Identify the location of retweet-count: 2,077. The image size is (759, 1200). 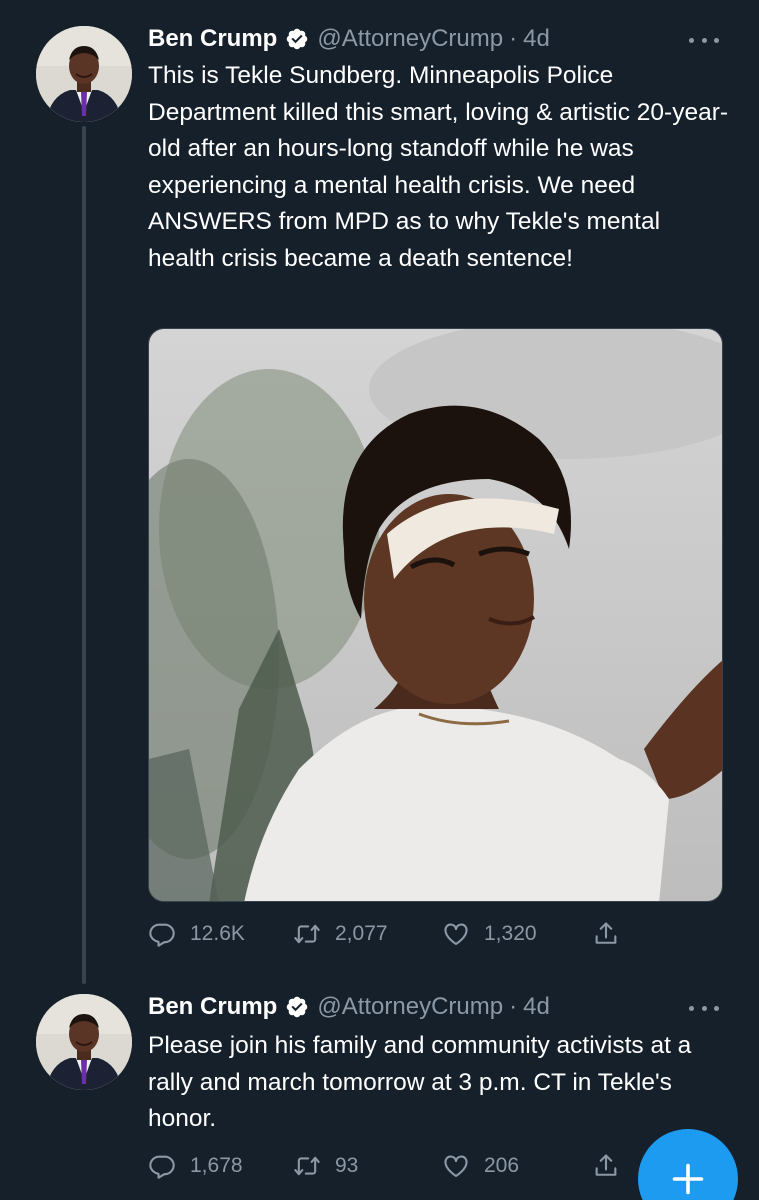
(361, 933).